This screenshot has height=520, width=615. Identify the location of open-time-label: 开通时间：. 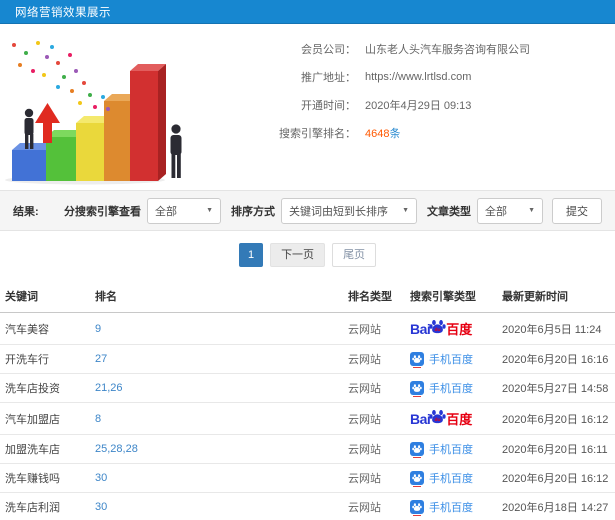
(328, 105).